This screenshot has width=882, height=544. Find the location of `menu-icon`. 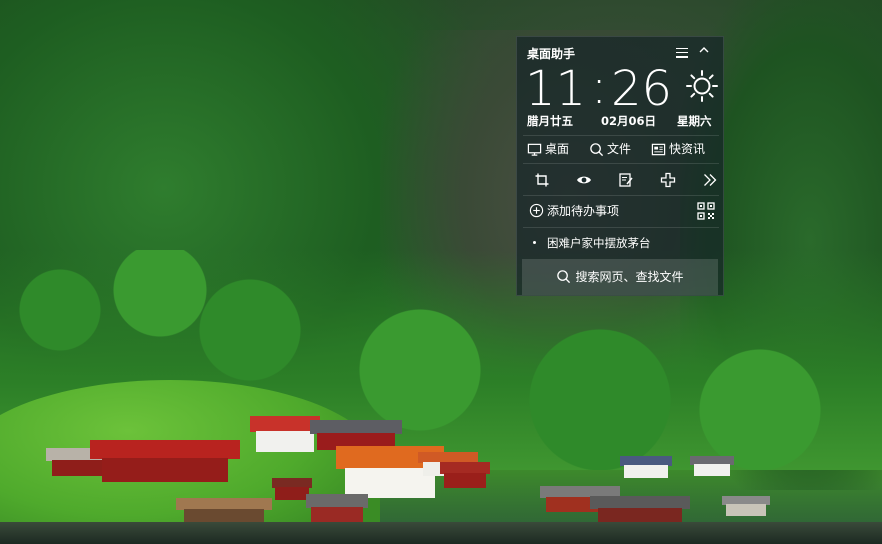

menu-icon is located at coordinates (682, 52).